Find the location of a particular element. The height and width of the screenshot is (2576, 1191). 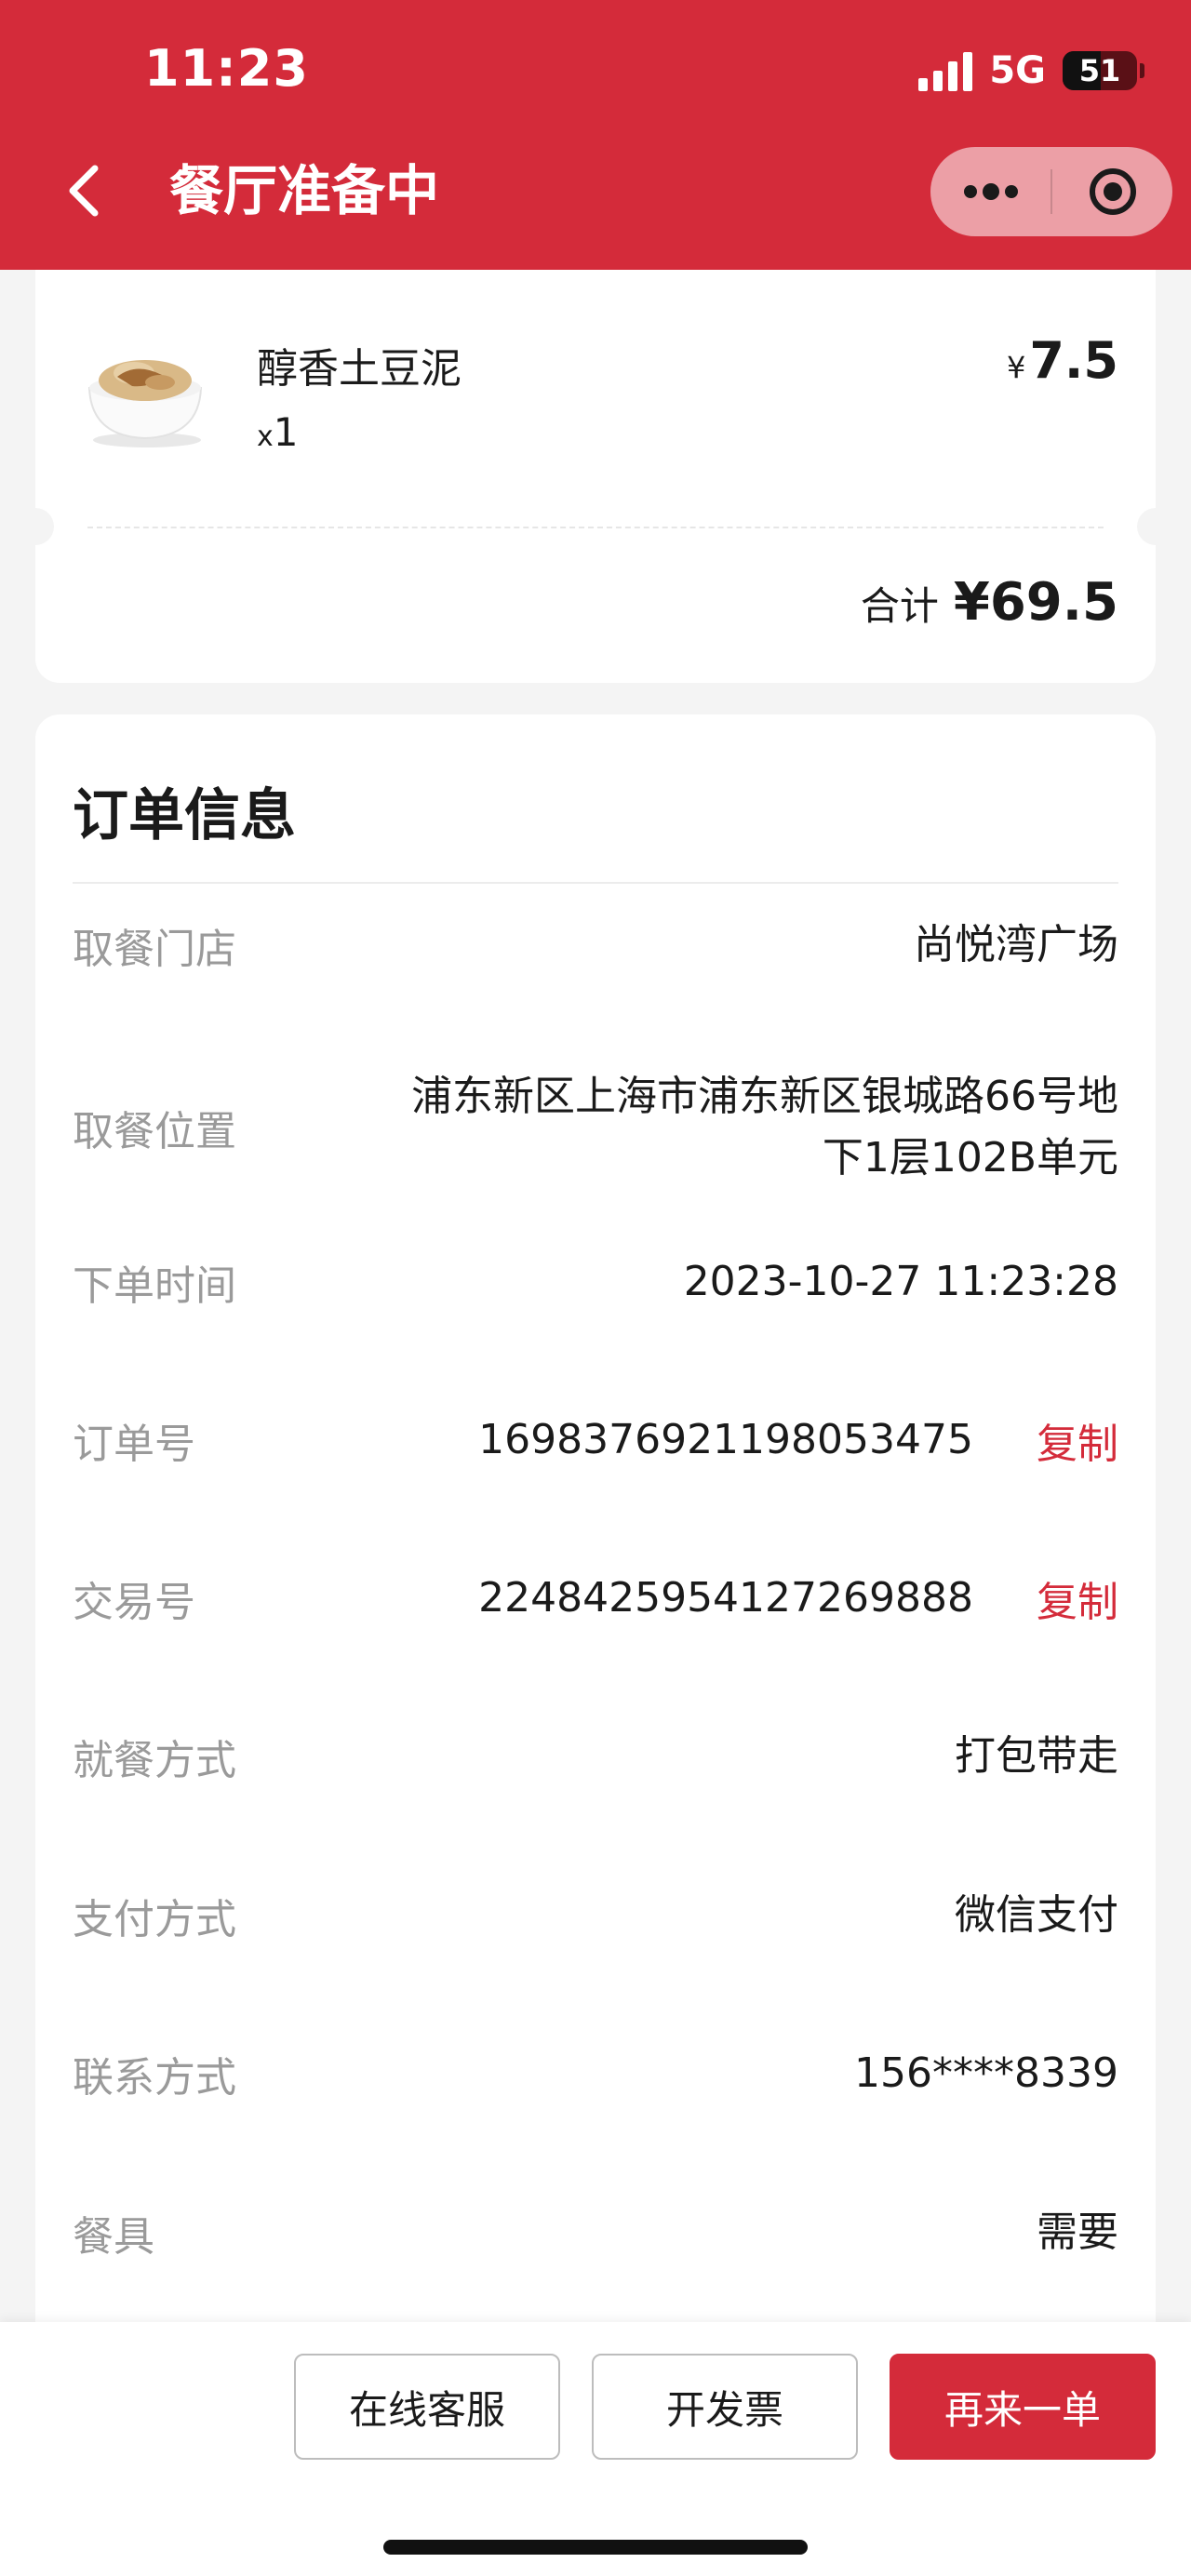

value-group: 1698376921198053475 复制 is located at coordinates (798, 1440).